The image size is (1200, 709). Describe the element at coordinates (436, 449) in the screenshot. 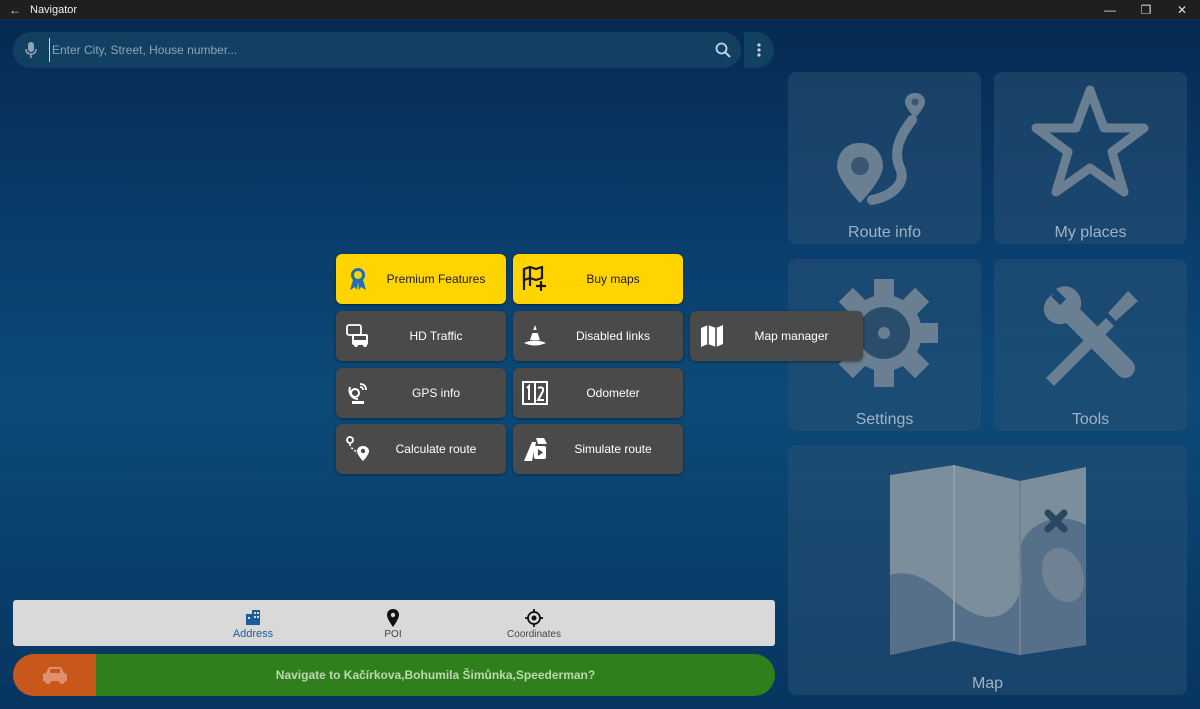

I see `calculate-route-label: Calculate route` at that location.